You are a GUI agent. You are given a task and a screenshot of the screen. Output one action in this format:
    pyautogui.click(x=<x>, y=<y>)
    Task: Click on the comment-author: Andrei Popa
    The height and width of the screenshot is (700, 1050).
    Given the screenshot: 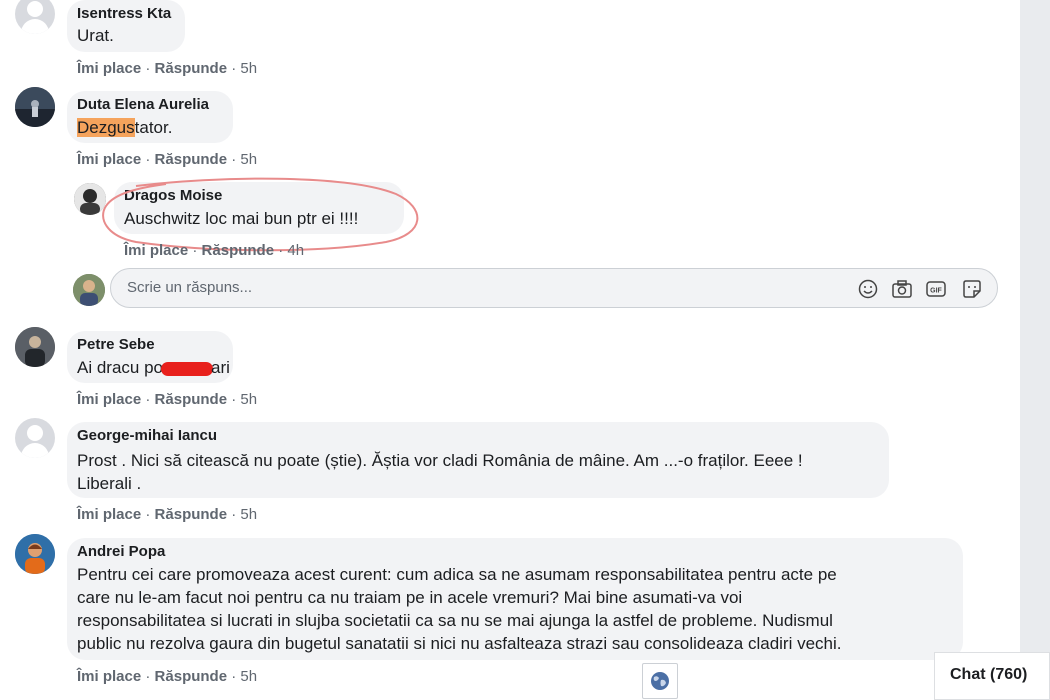 What is the action you would take?
    pyautogui.click(x=121, y=551)
    